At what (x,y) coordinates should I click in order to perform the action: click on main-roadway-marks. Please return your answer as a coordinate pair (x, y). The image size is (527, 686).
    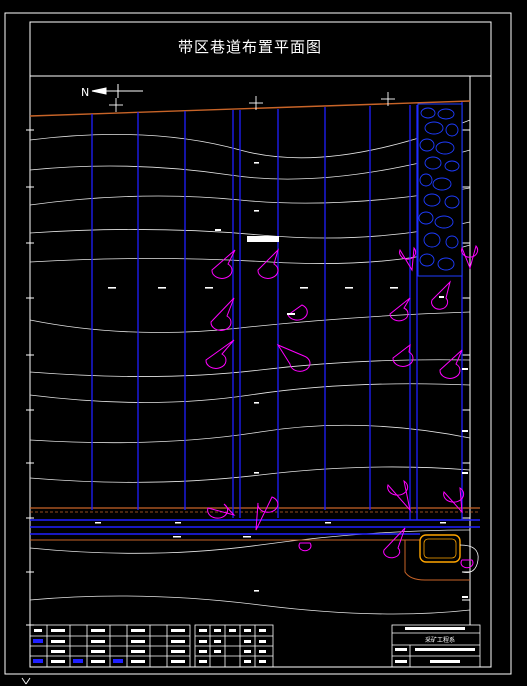
    Looking at the image, I should click on (270, 530).